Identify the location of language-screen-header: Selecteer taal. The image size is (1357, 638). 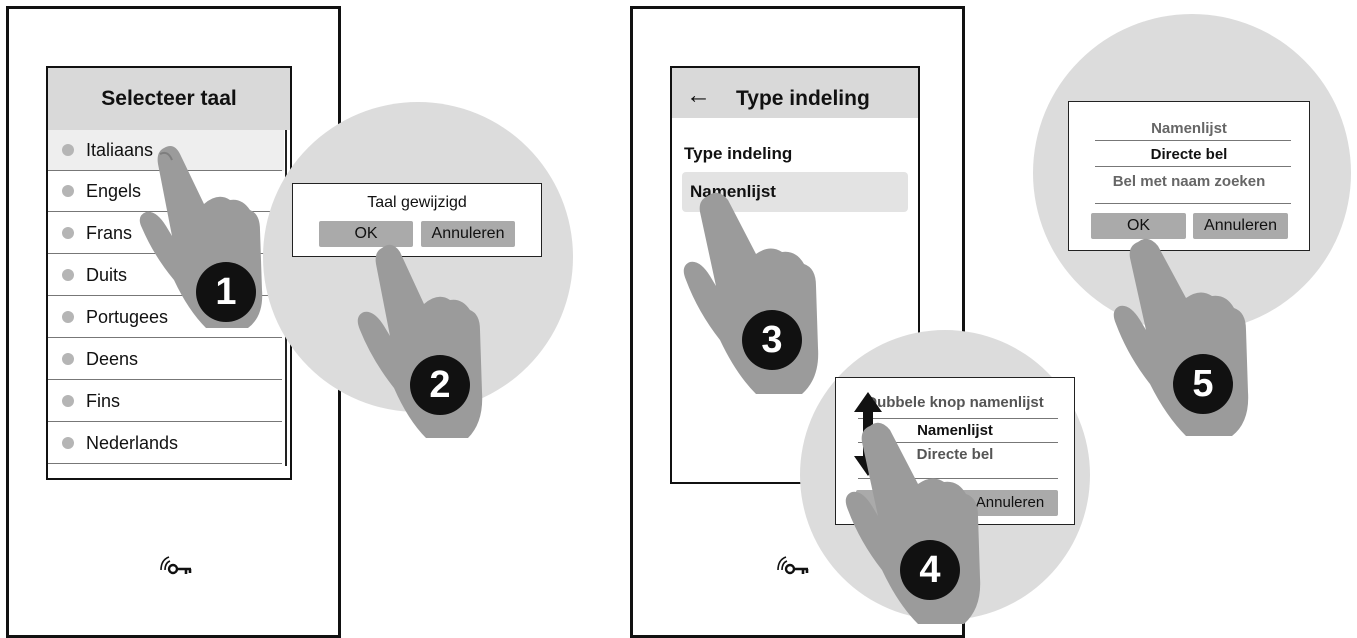
(169, 99).